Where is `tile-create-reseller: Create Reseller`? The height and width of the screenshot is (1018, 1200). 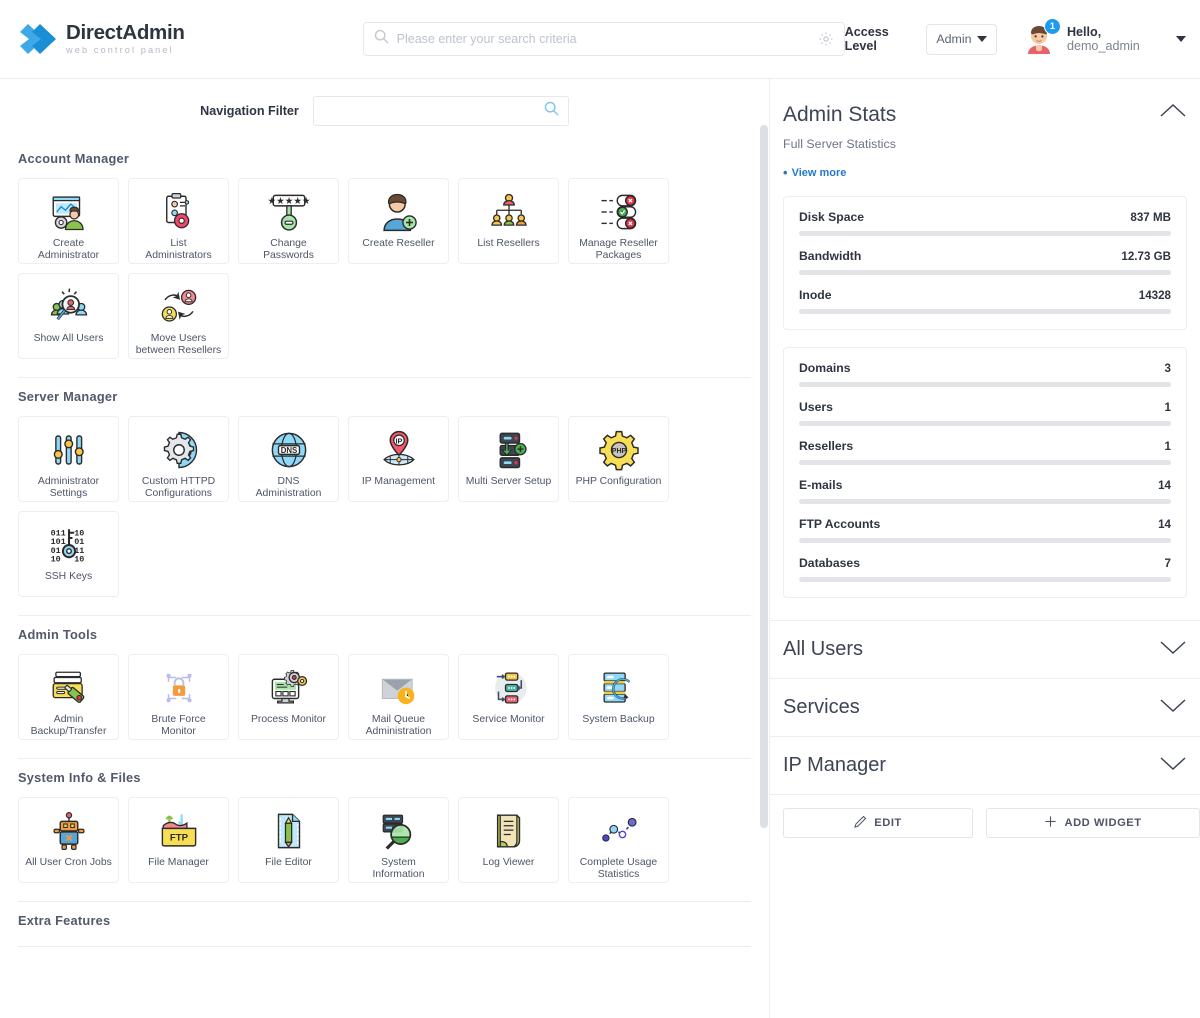
tile-create-reseller: Create Reseller is located at coordinates (398, 221).